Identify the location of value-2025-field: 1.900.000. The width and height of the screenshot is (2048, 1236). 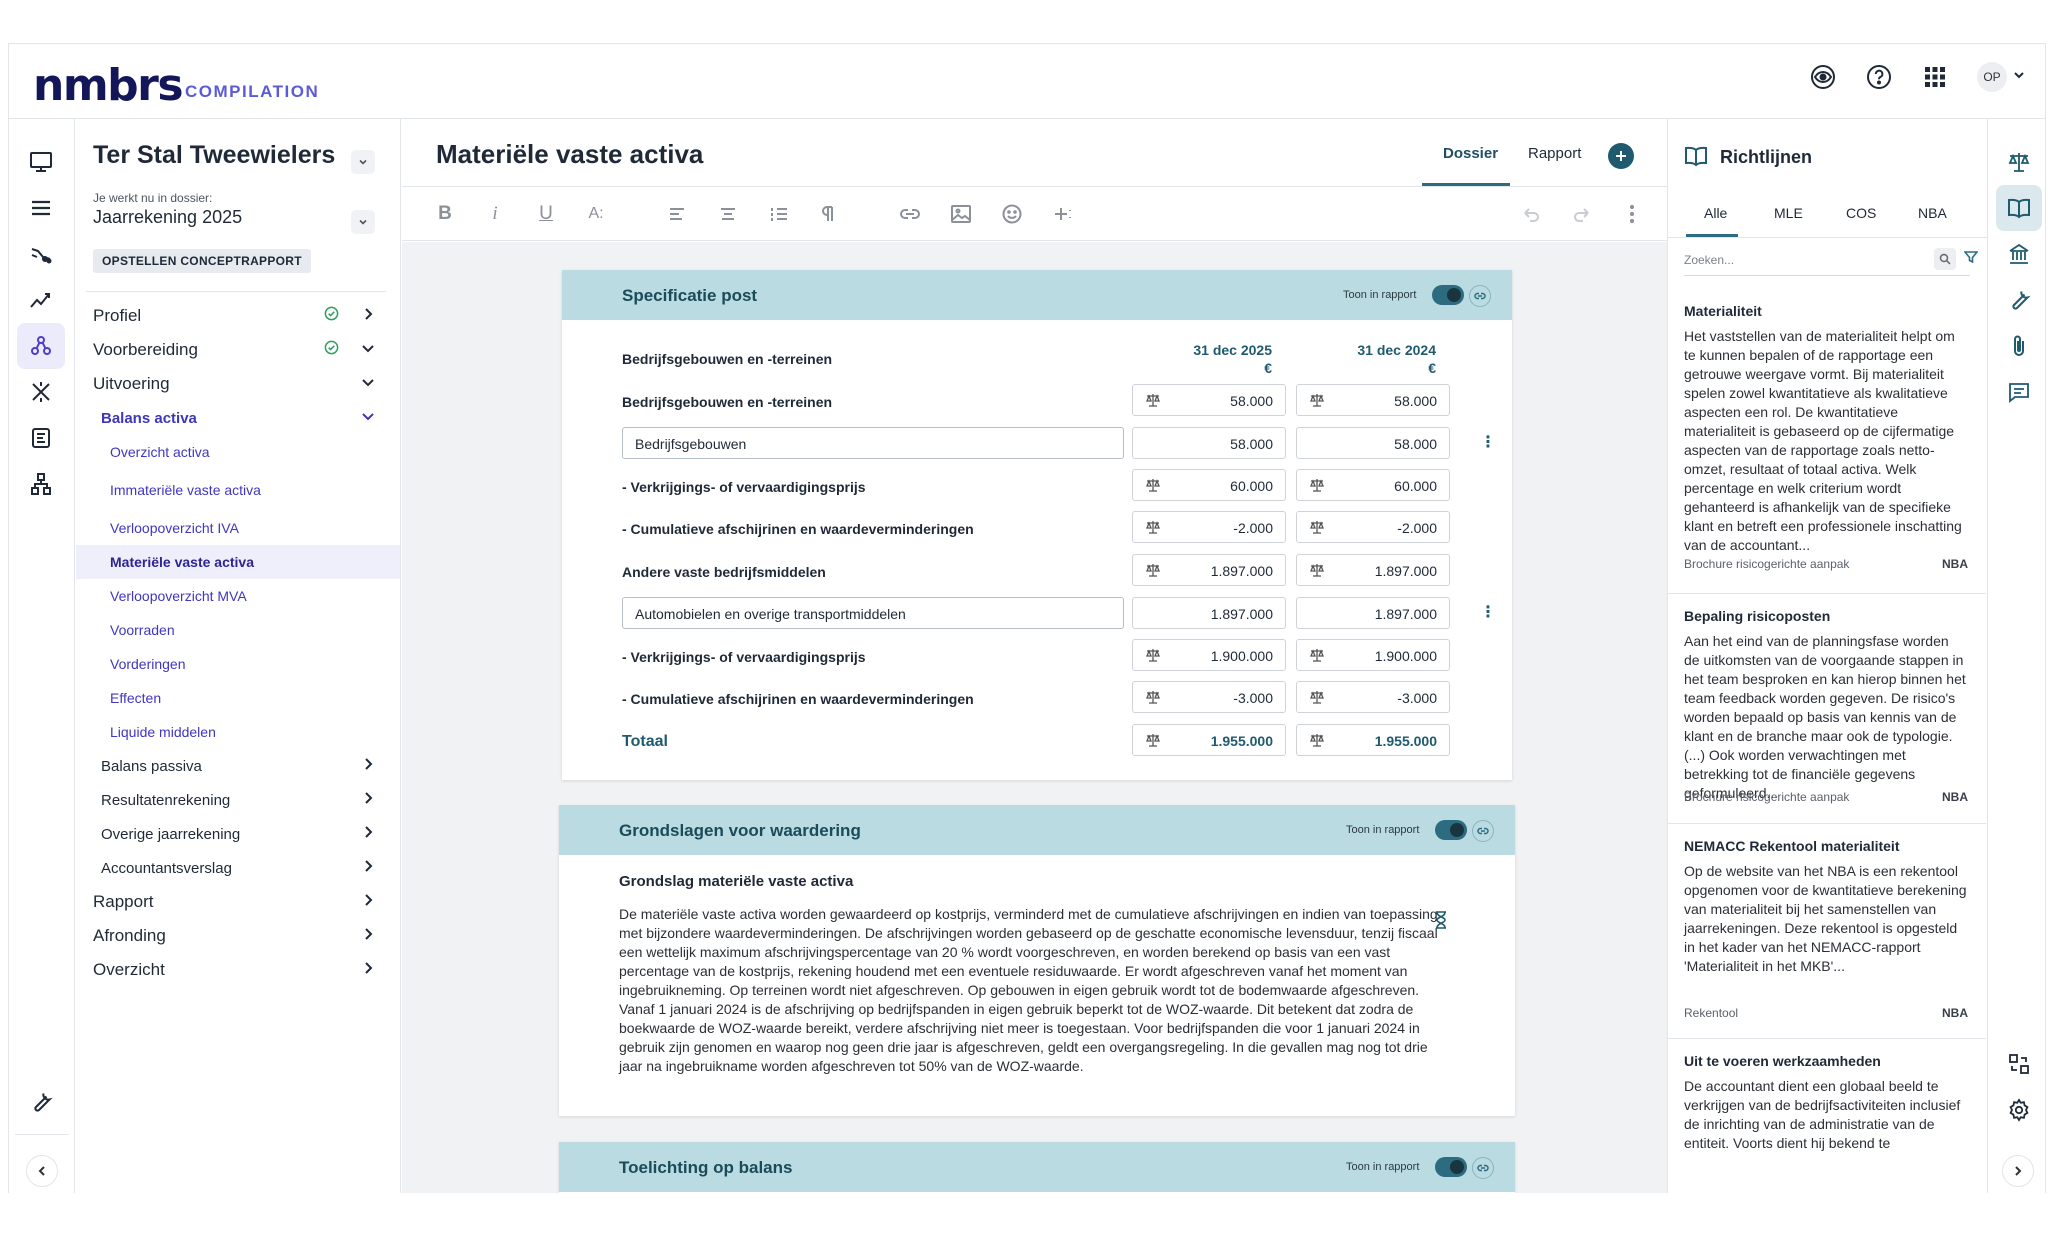
(1209, 655).